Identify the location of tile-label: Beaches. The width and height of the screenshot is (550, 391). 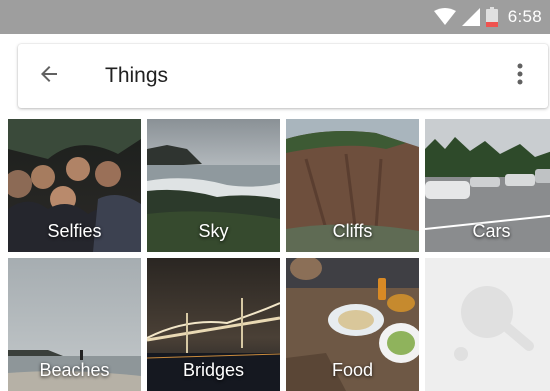
(74, 370).